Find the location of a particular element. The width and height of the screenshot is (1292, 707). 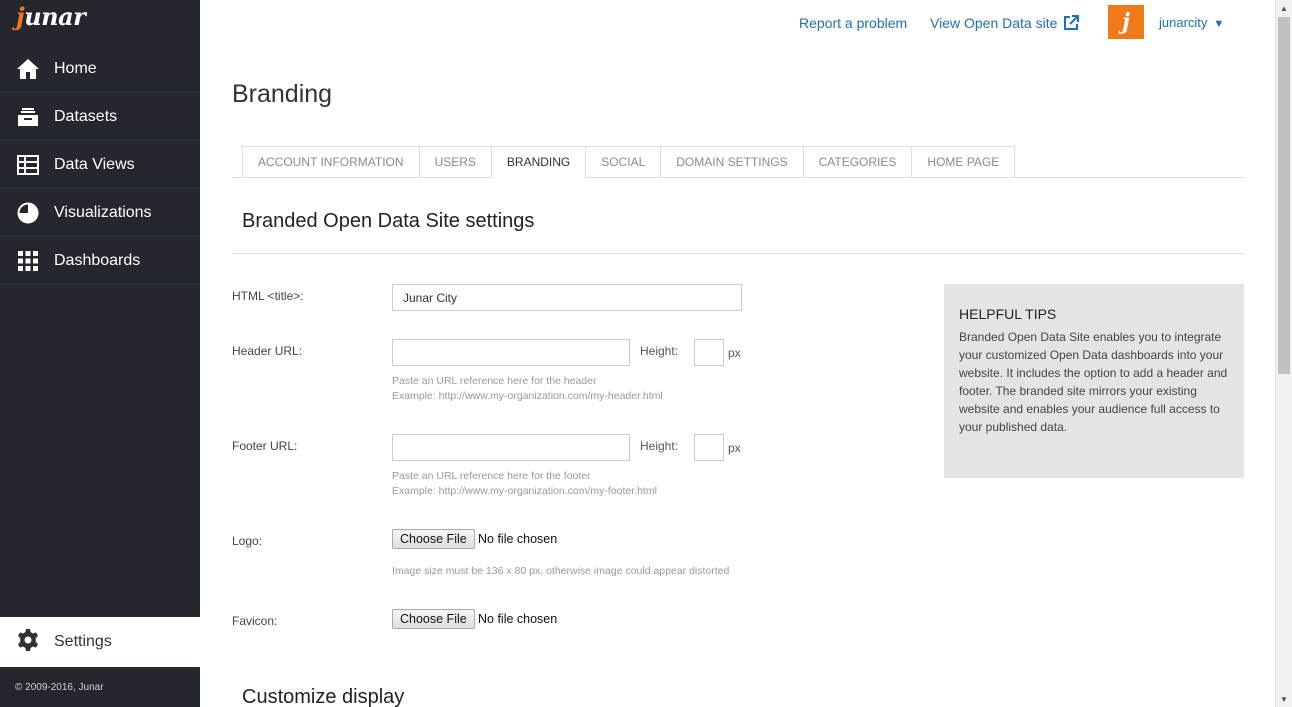

sidebar-item-settings: Settings is located at coordinates (100, 642).